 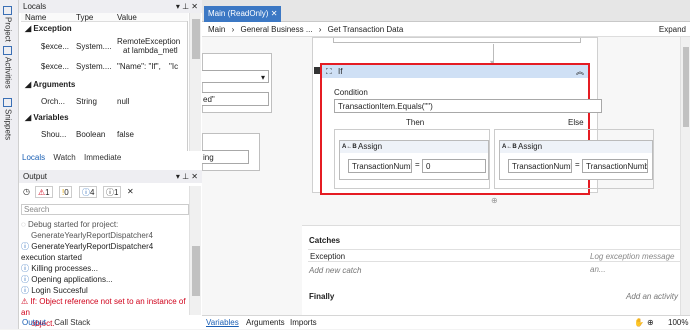 I want to click on side-tab-activities: Activities, so click(x=8, y=67).